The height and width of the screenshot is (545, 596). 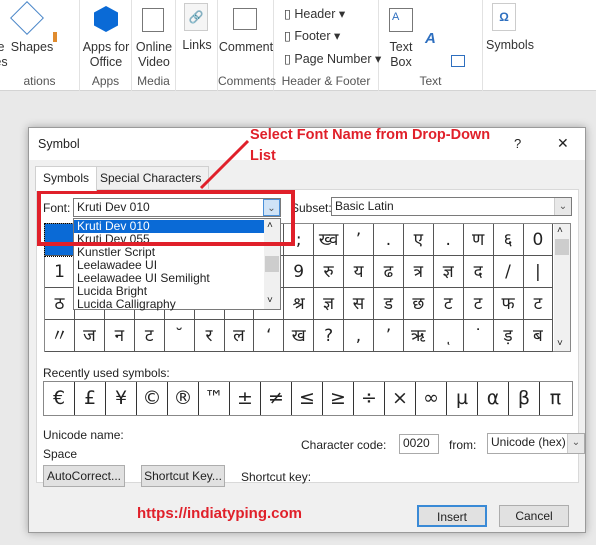 I want to click on callout-arrow, so click(x=224, y=164).